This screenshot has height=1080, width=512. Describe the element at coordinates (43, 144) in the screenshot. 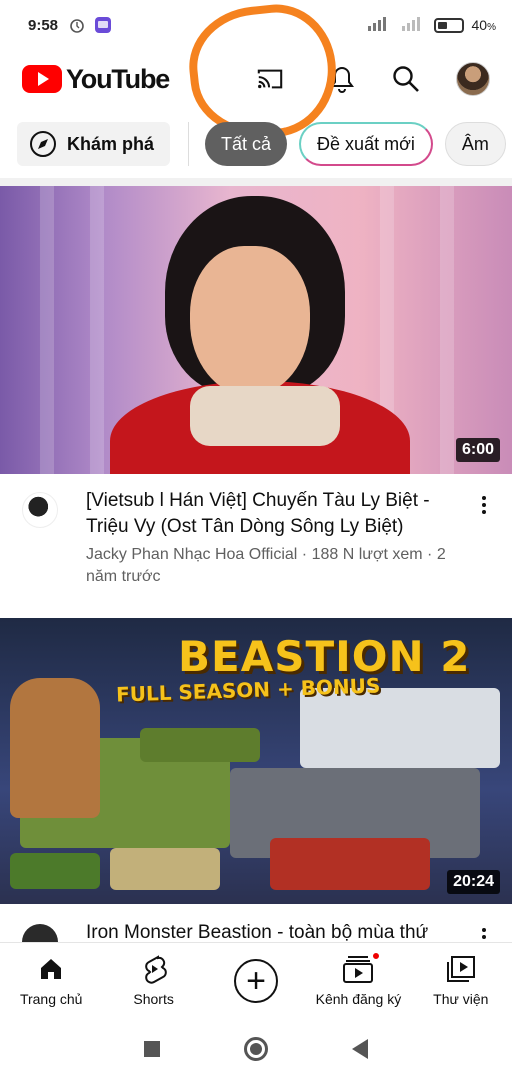

I see `compass-icon` at that location.